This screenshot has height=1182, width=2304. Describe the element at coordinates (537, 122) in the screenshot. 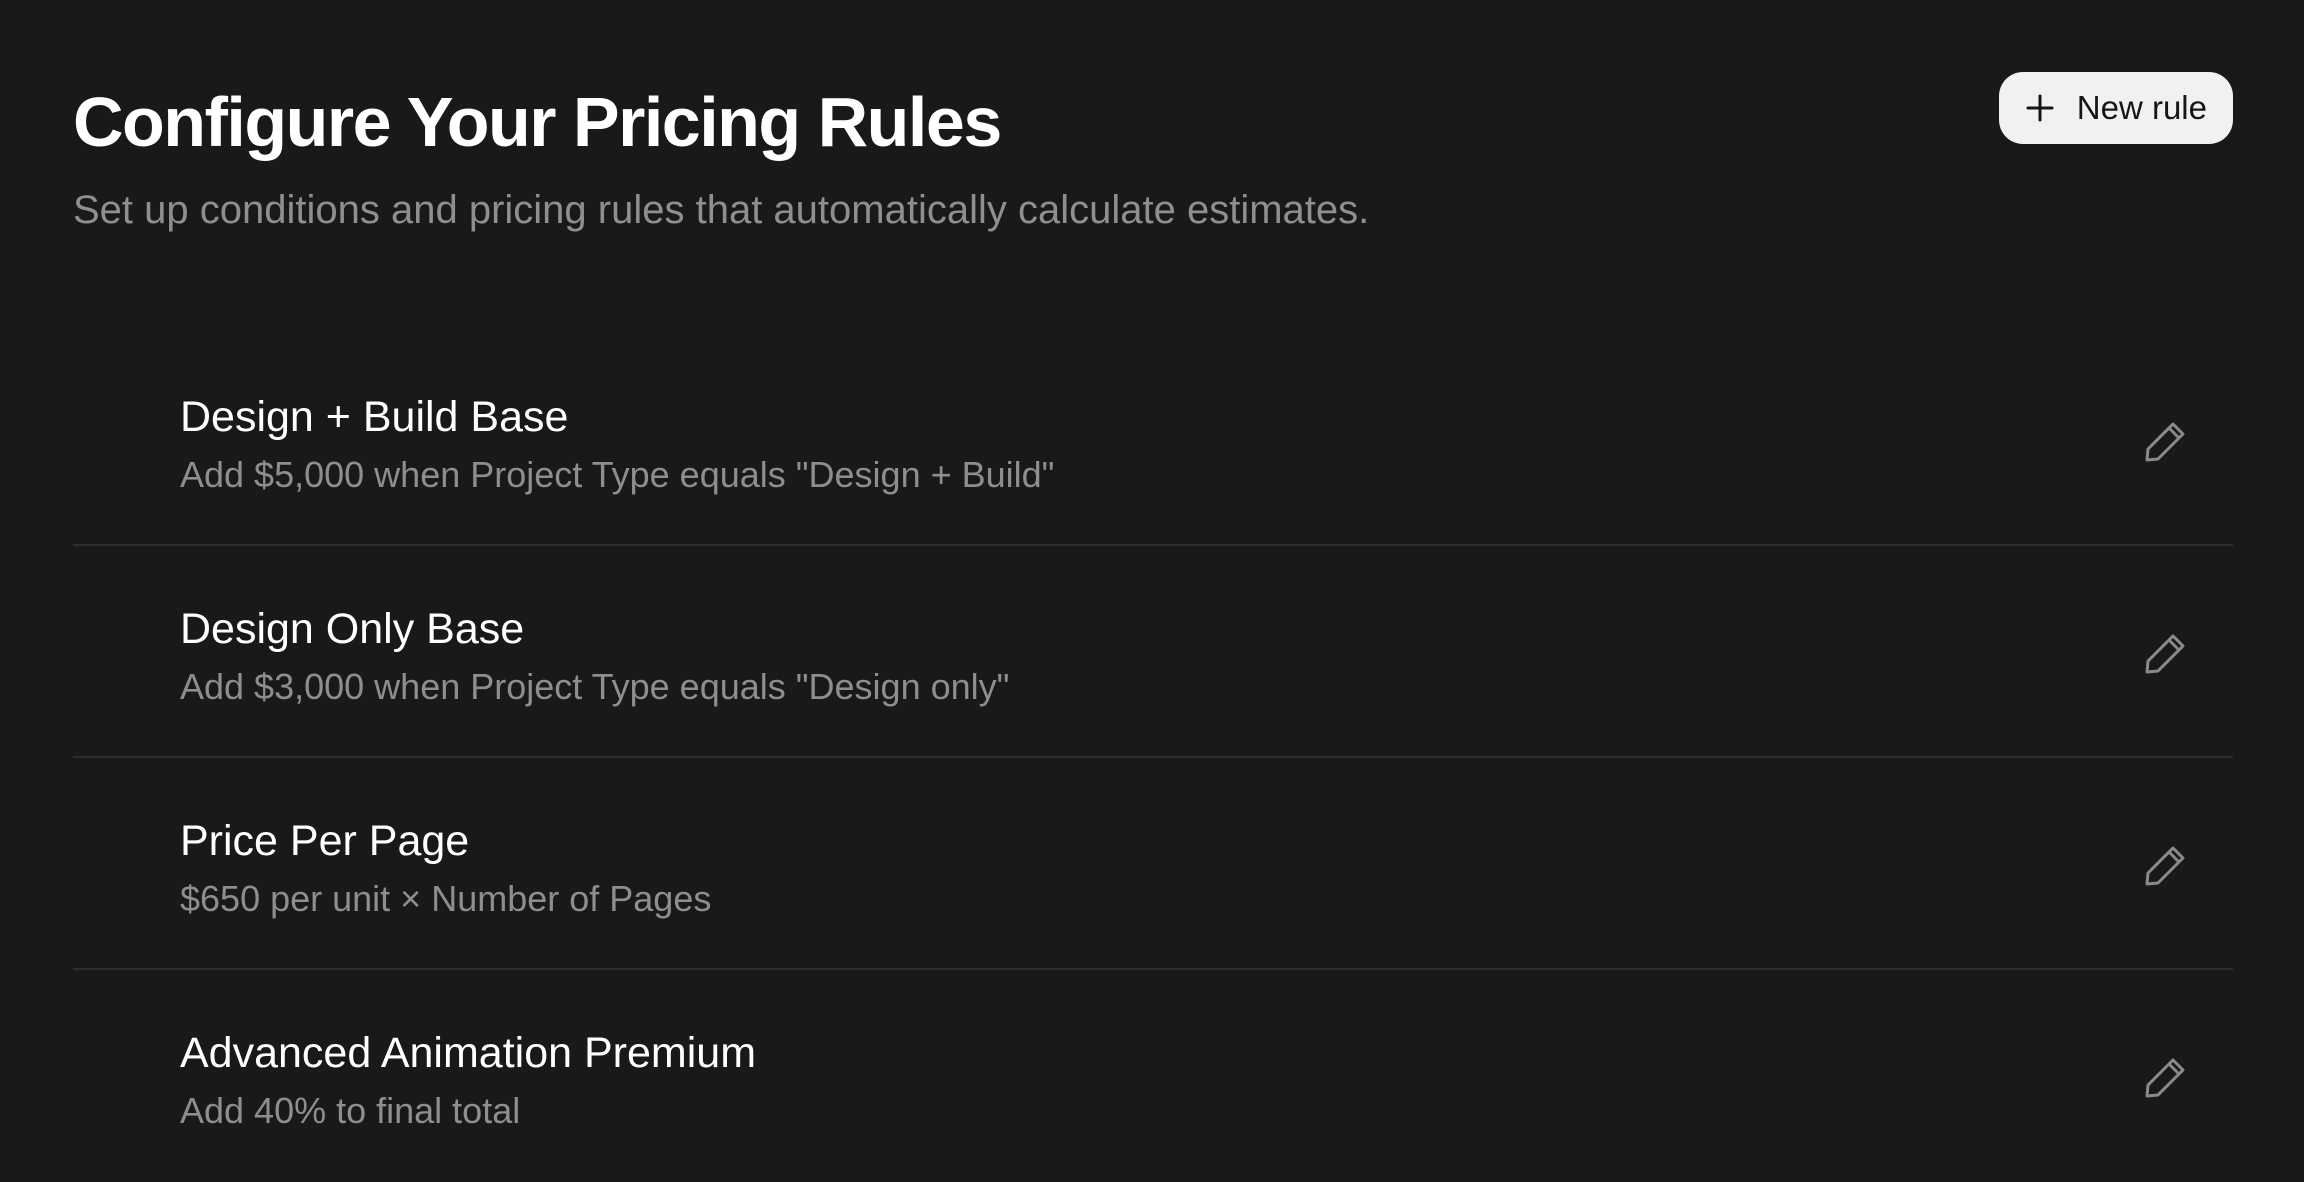

I see `page-title: Configure Your Pricing Rules` at that location.